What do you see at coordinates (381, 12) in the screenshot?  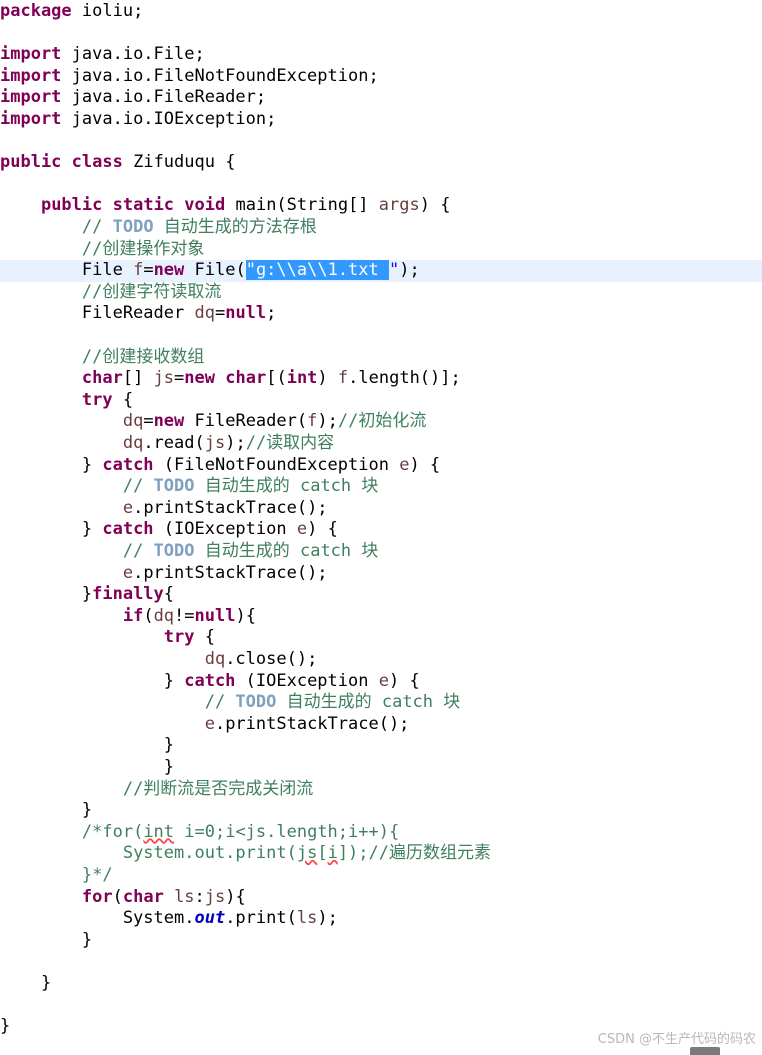 I see `code-line: package ioliu;` at bounding box center [381, 12].